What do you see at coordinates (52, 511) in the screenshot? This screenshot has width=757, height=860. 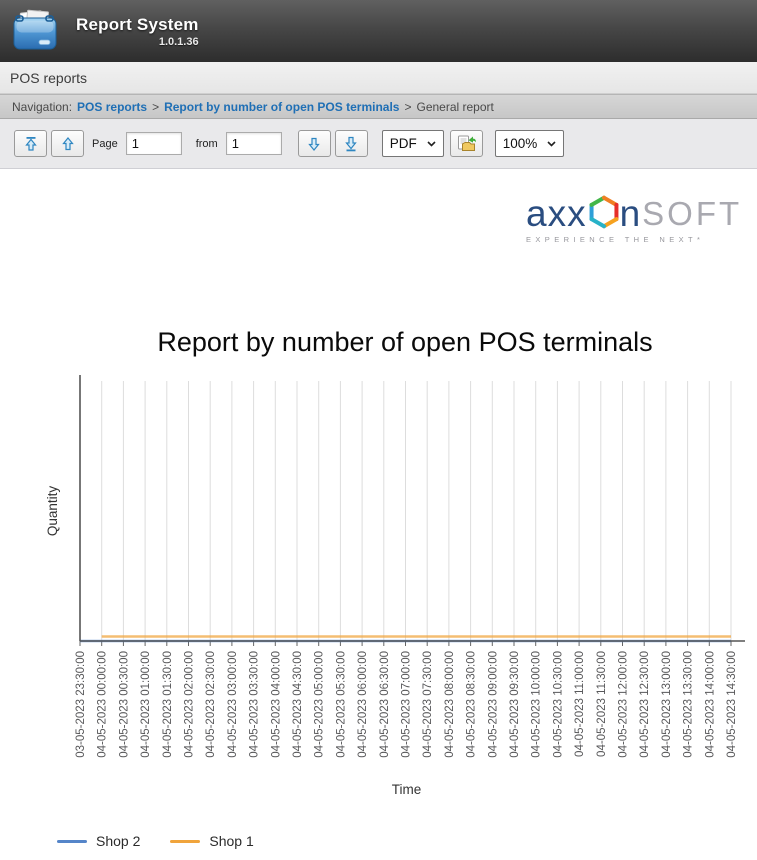 I see `y-axis-label: Quantity` at bounding box center [52, 511].